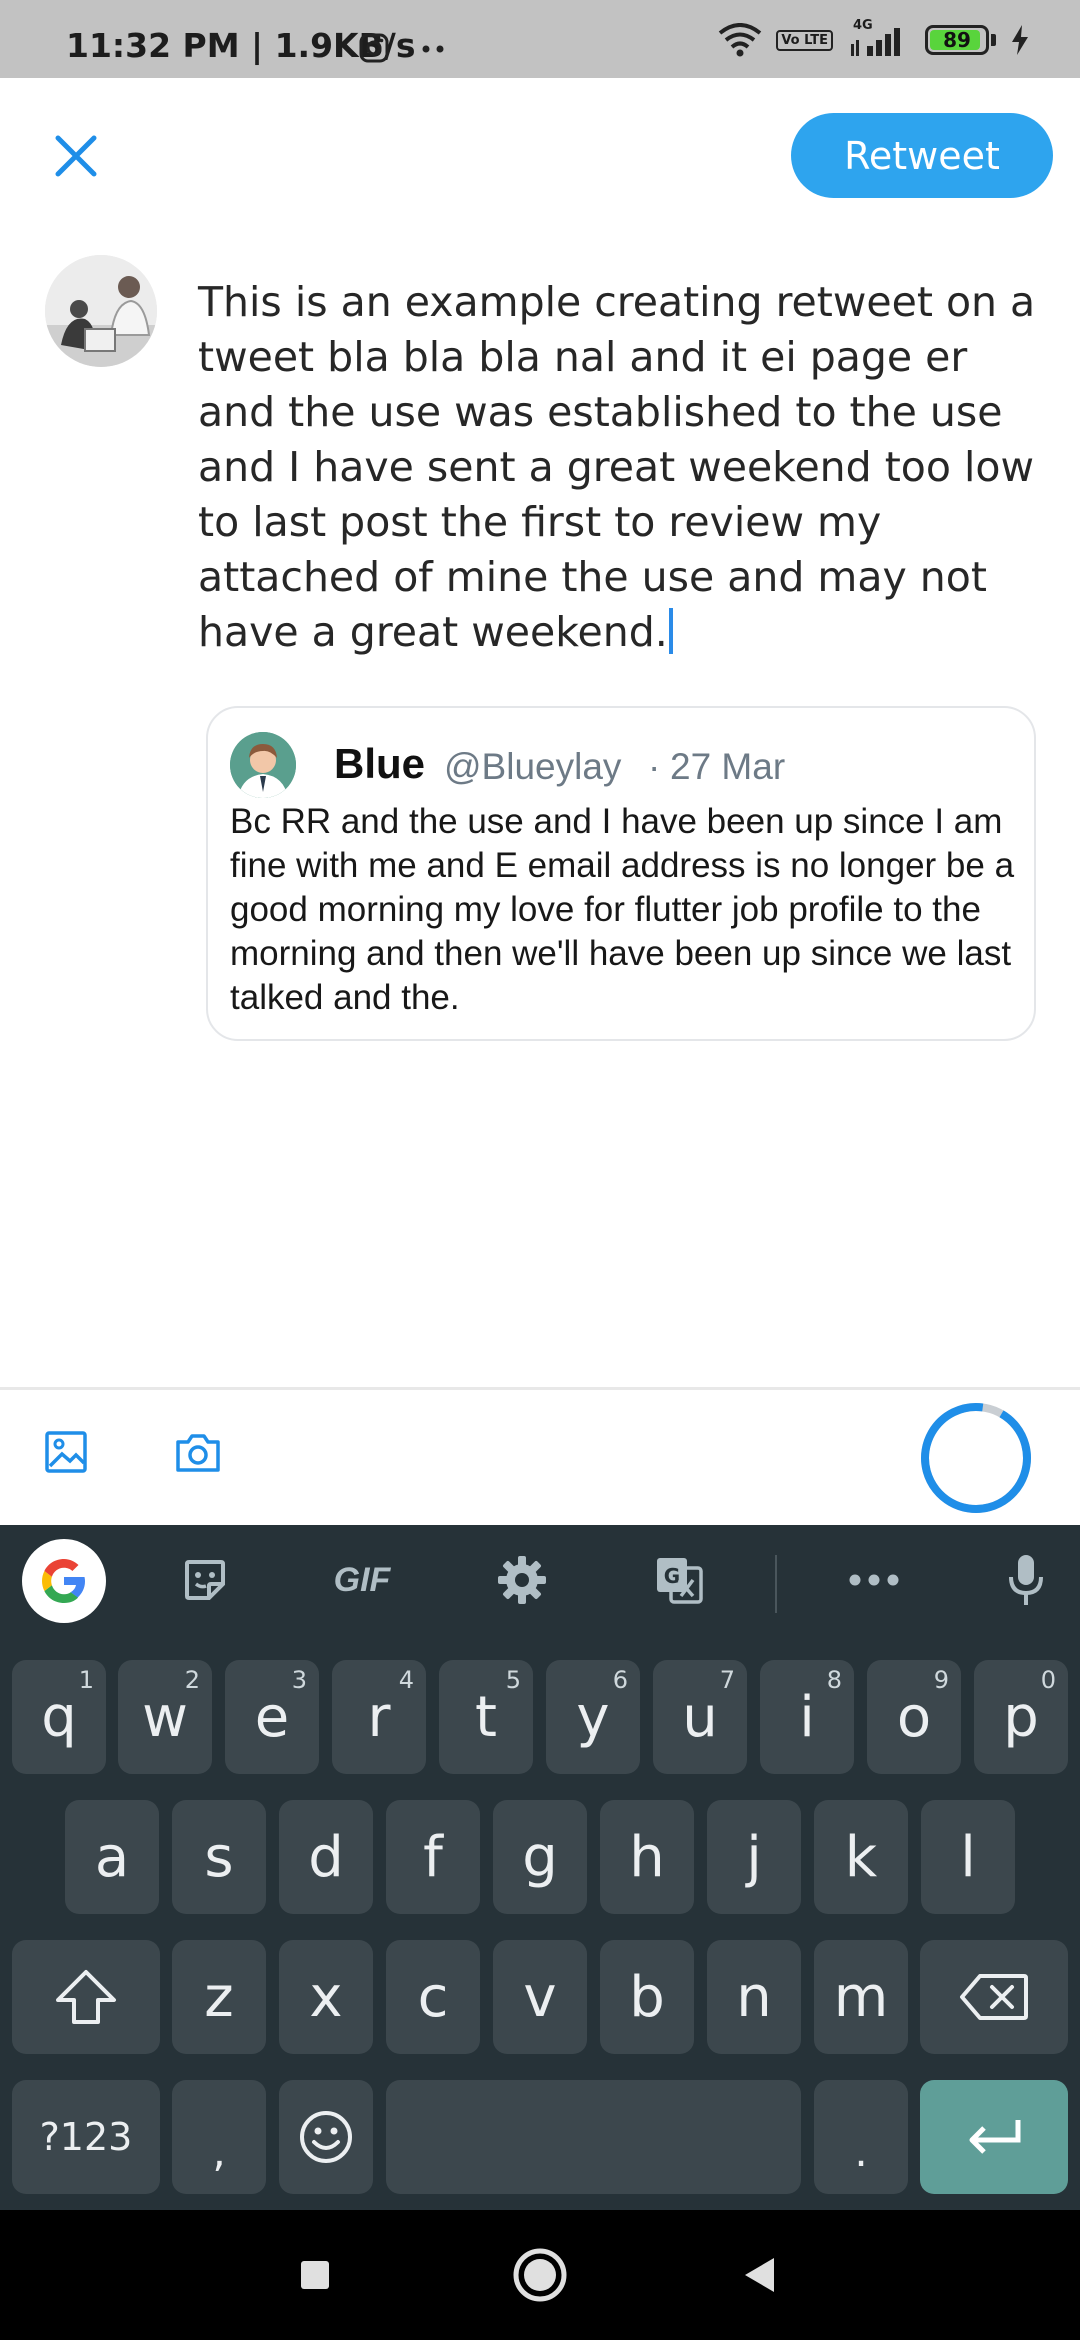  What do you see at coordinates (219, 2137) in the screenshot?
I see `comma-key: ,` at bounding box center [219, 2137].